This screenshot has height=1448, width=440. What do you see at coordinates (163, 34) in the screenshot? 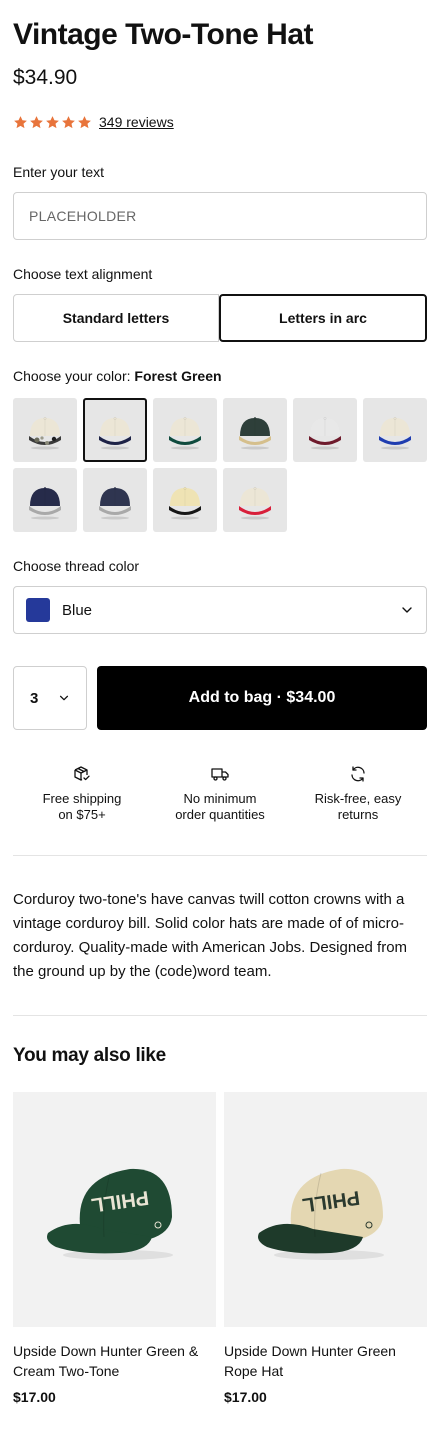
I see `product-title: Vintage Two-Tone Hat` at bounding box center [163, 34].